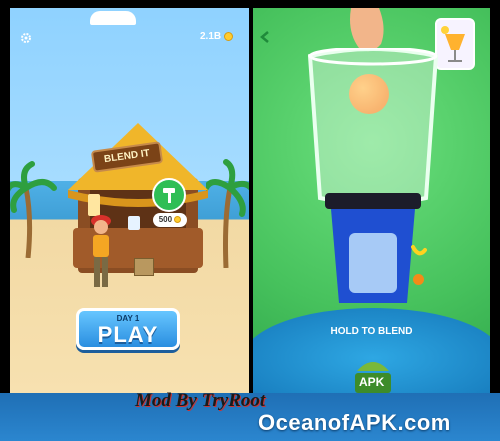 Image resolution: width=500 pixels, height=441 pixels. Describe the element at coordinates (418, 279) in the screenshot. I see `orange-icon` at that location.